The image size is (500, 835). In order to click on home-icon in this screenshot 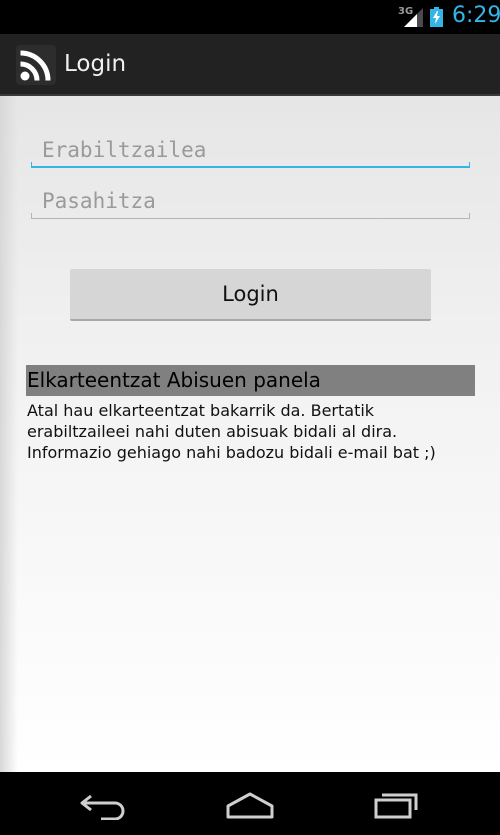, I will do `click(250, 804)`.